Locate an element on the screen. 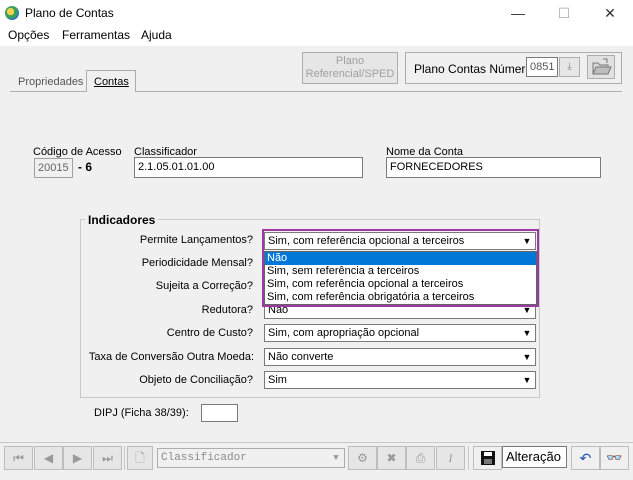 The image size is (633, 480). save-icon is located at coordinates (487, 458).